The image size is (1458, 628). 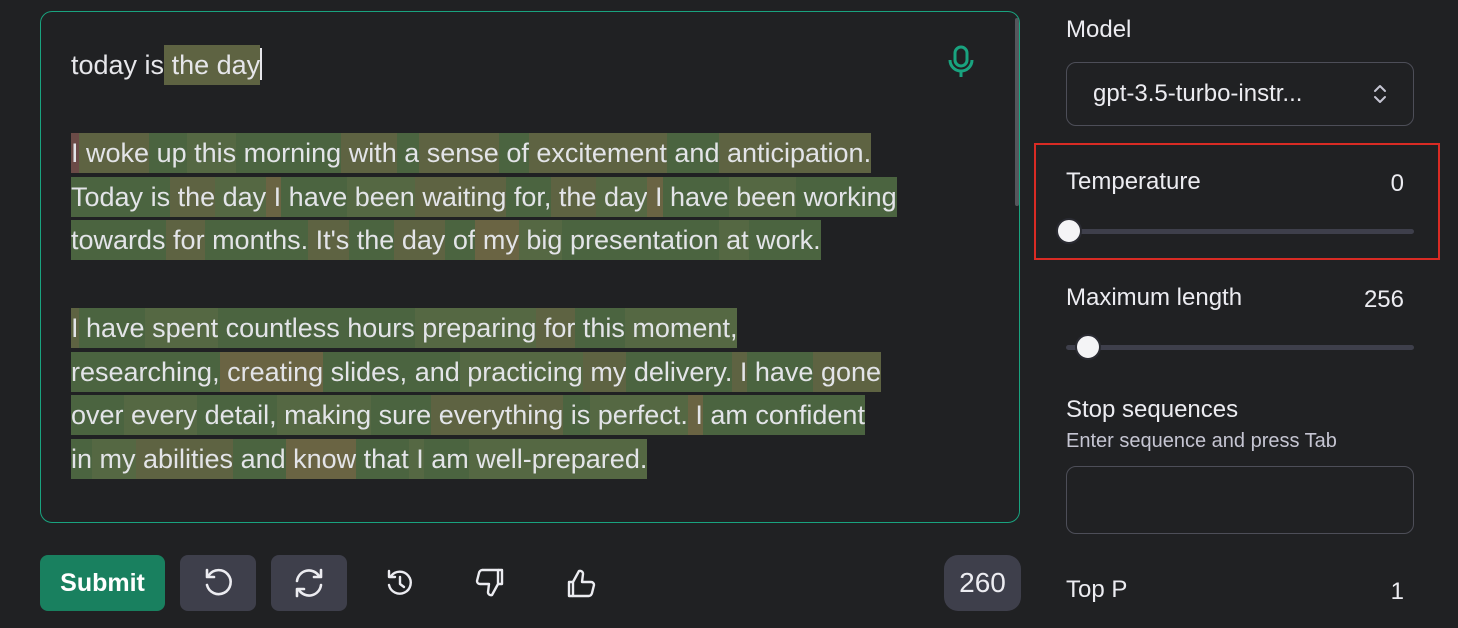 I want to click on thumbs-up-icon, so click(x=581, y=583).